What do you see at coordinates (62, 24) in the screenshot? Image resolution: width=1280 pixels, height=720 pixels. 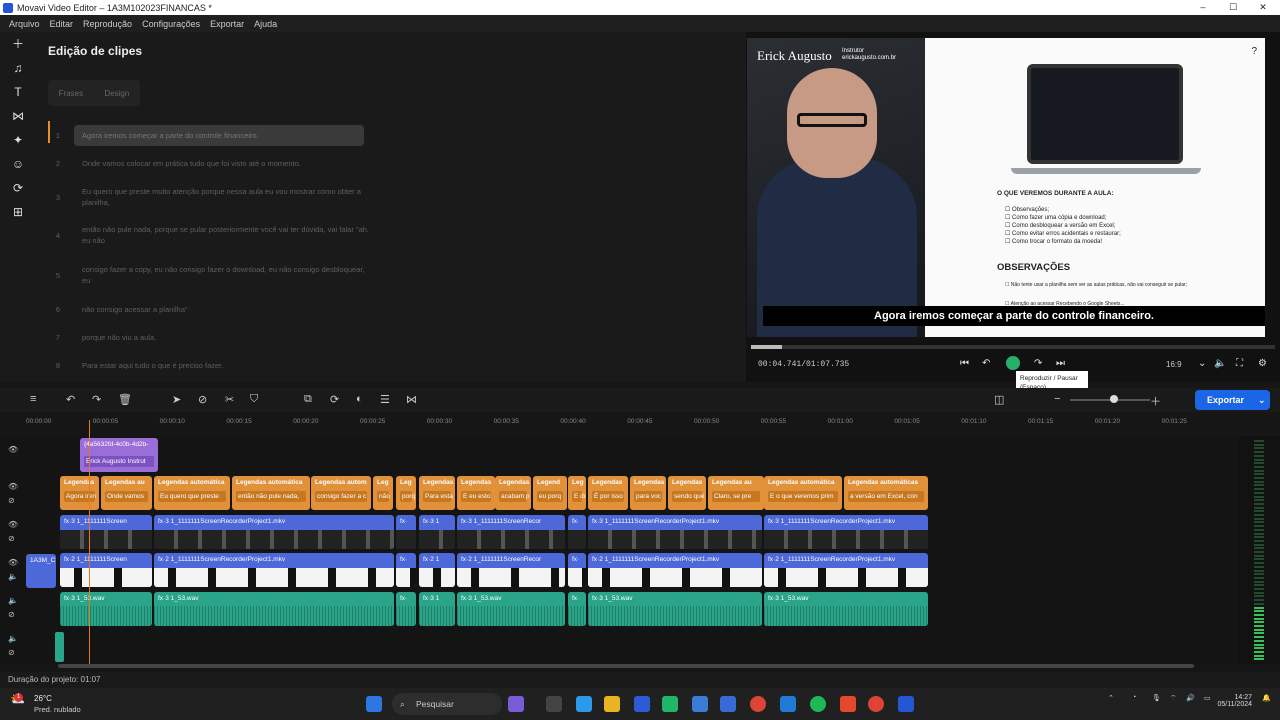 I see `menu-editar: Editar` at bounding box center [62, 24].